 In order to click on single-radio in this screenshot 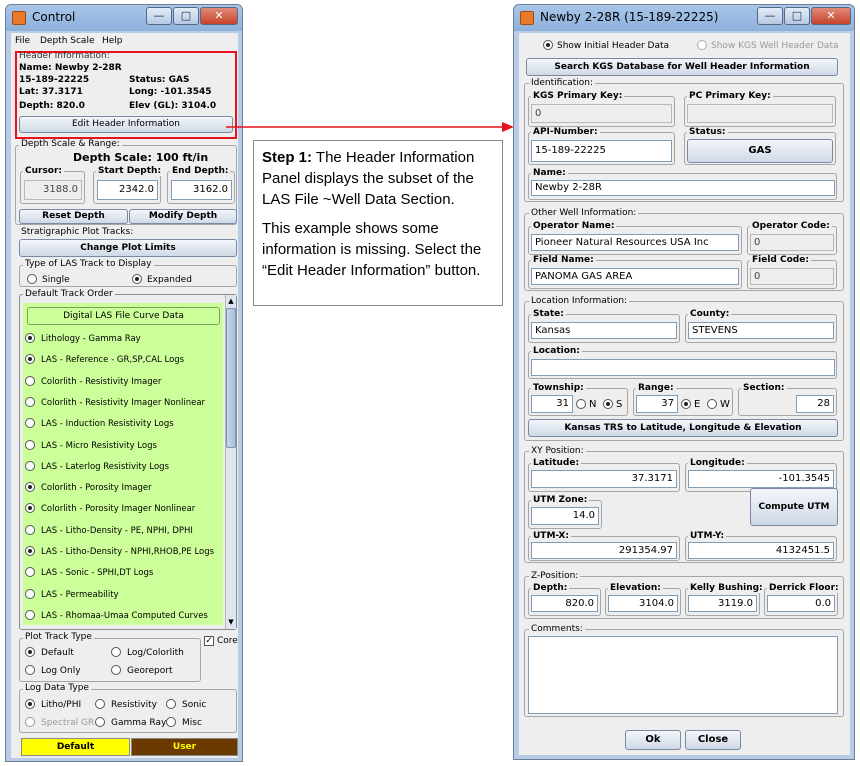, I will do `click(32, 279)`.